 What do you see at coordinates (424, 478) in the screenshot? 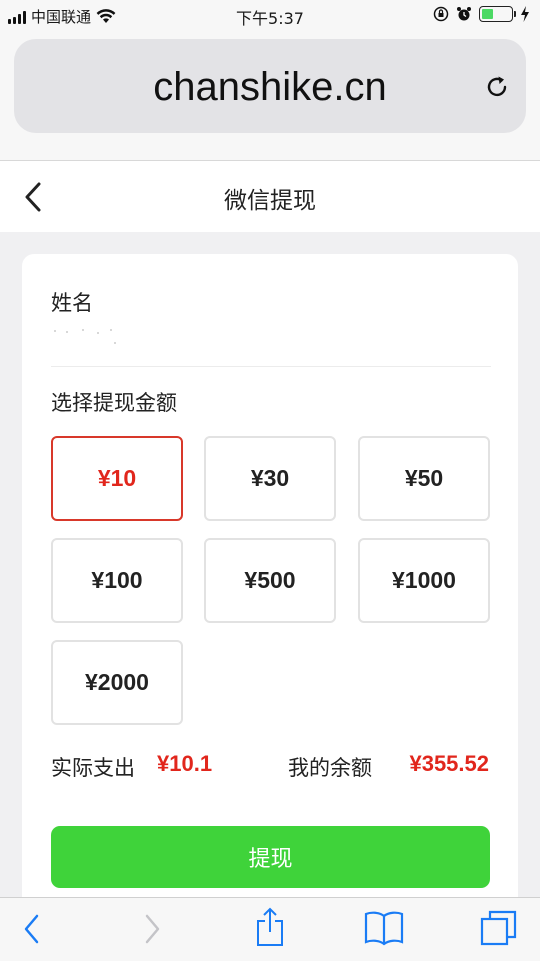
I see `amount-option-50: ¥50` at bounding box center [424, 478].